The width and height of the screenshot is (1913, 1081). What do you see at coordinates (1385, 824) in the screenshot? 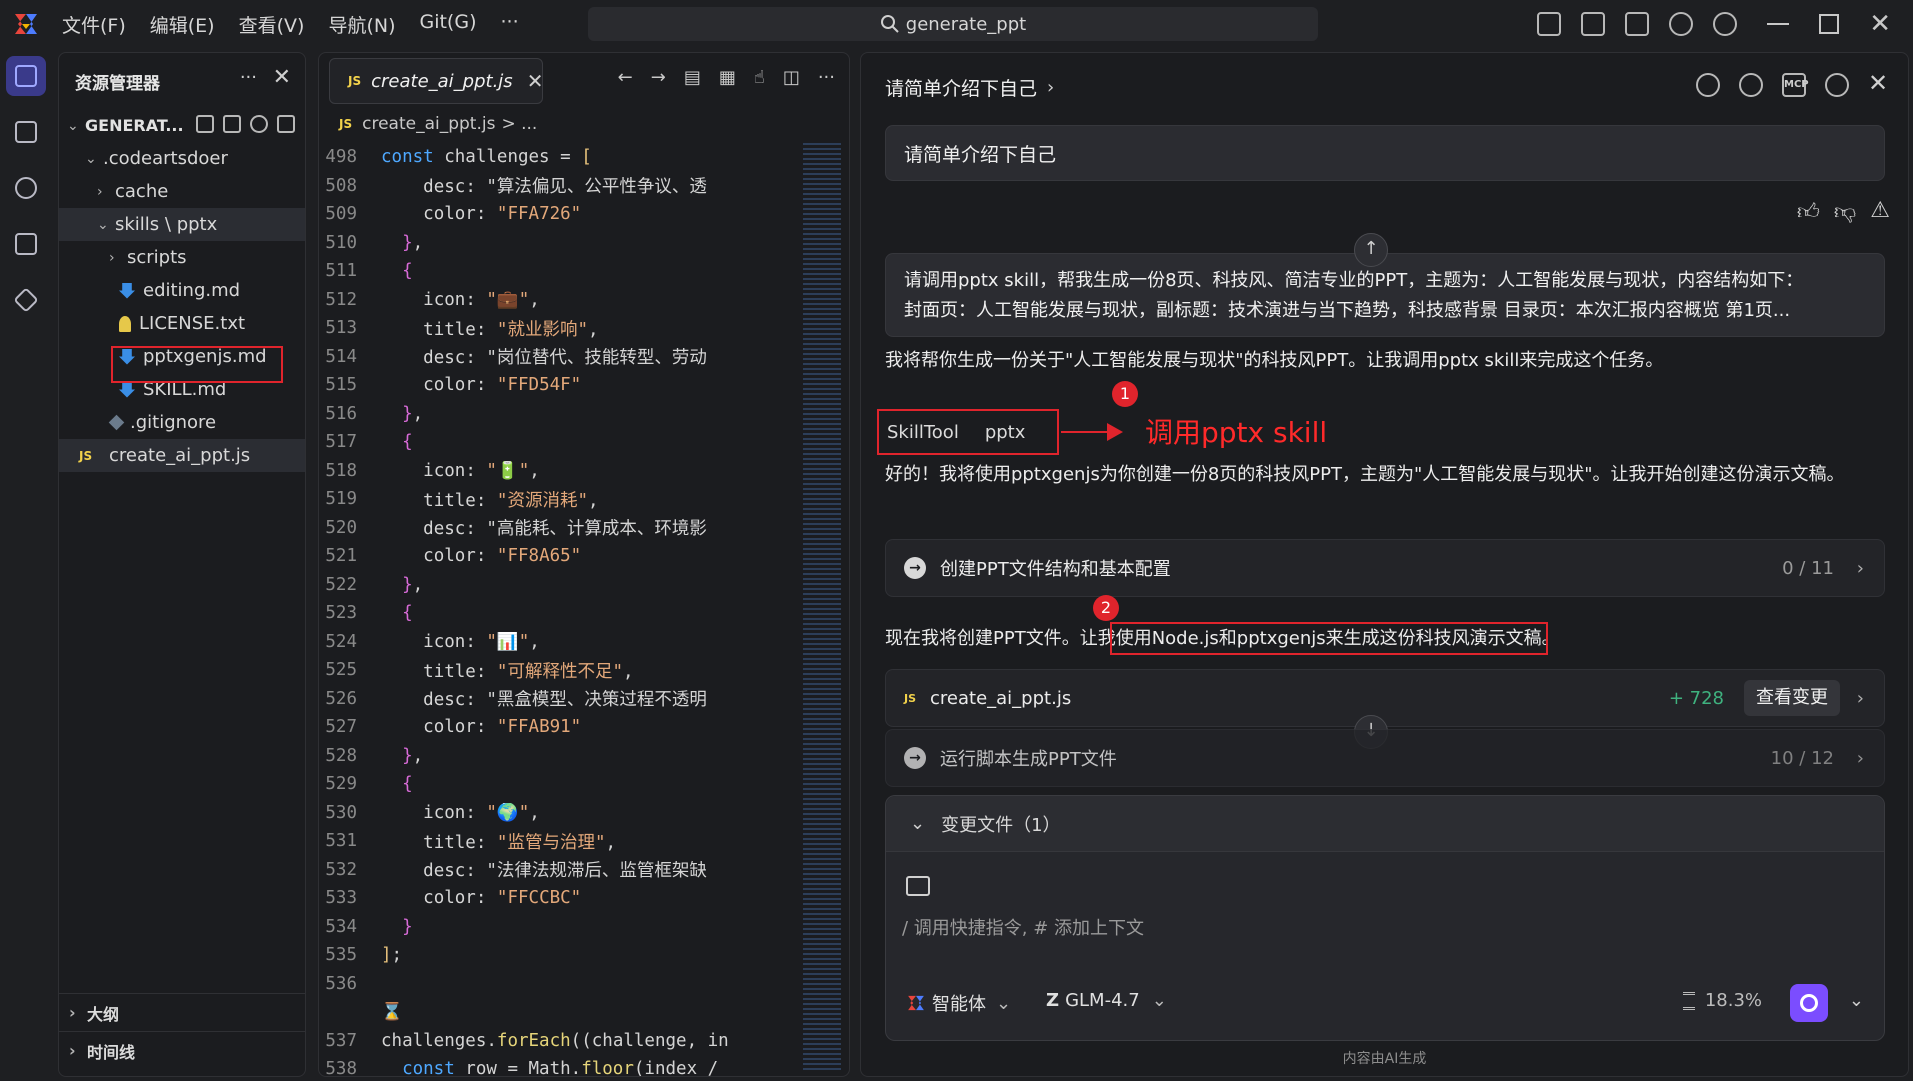
I see `changed-files-row: ⌄ 变更文件（1）` at bounding box center [1385, 824].